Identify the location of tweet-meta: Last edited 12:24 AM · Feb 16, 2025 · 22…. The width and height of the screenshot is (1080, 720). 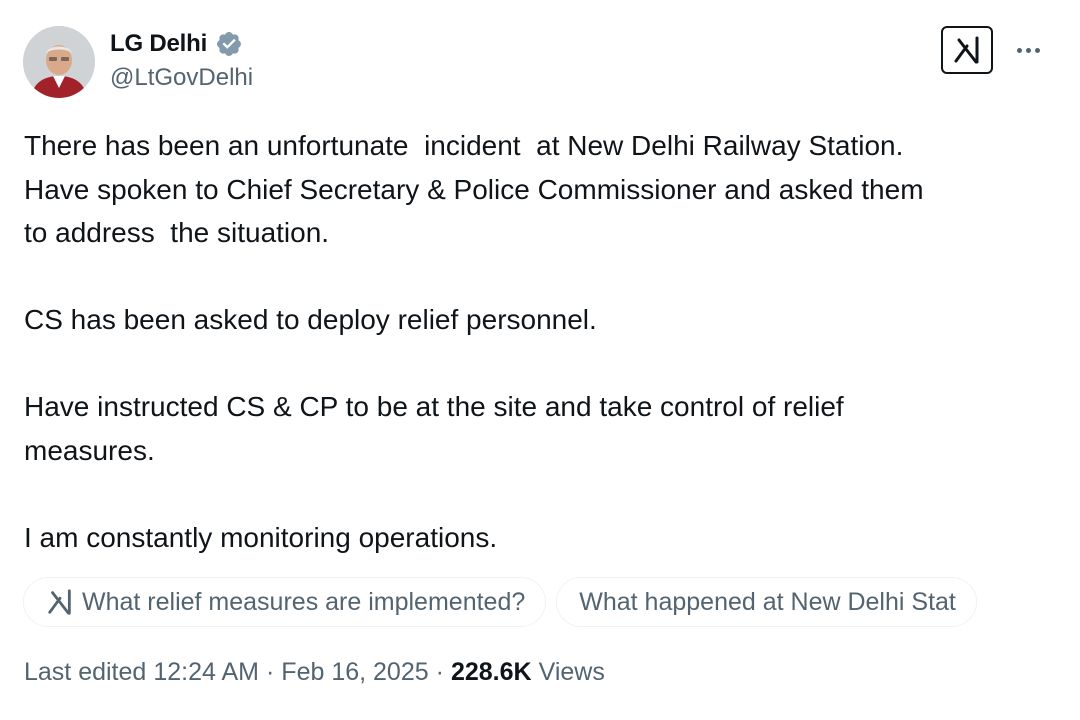
(314, 672).